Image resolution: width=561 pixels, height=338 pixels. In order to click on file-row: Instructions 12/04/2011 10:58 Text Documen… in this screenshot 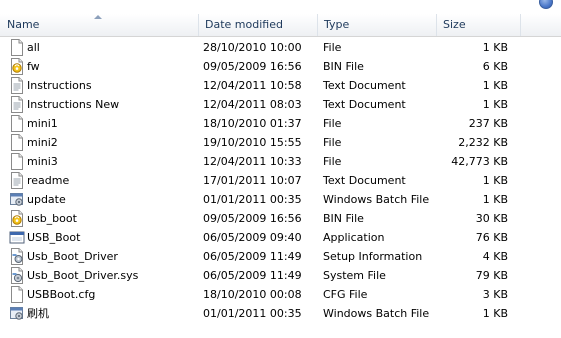, I will do `click(280, 85)`.